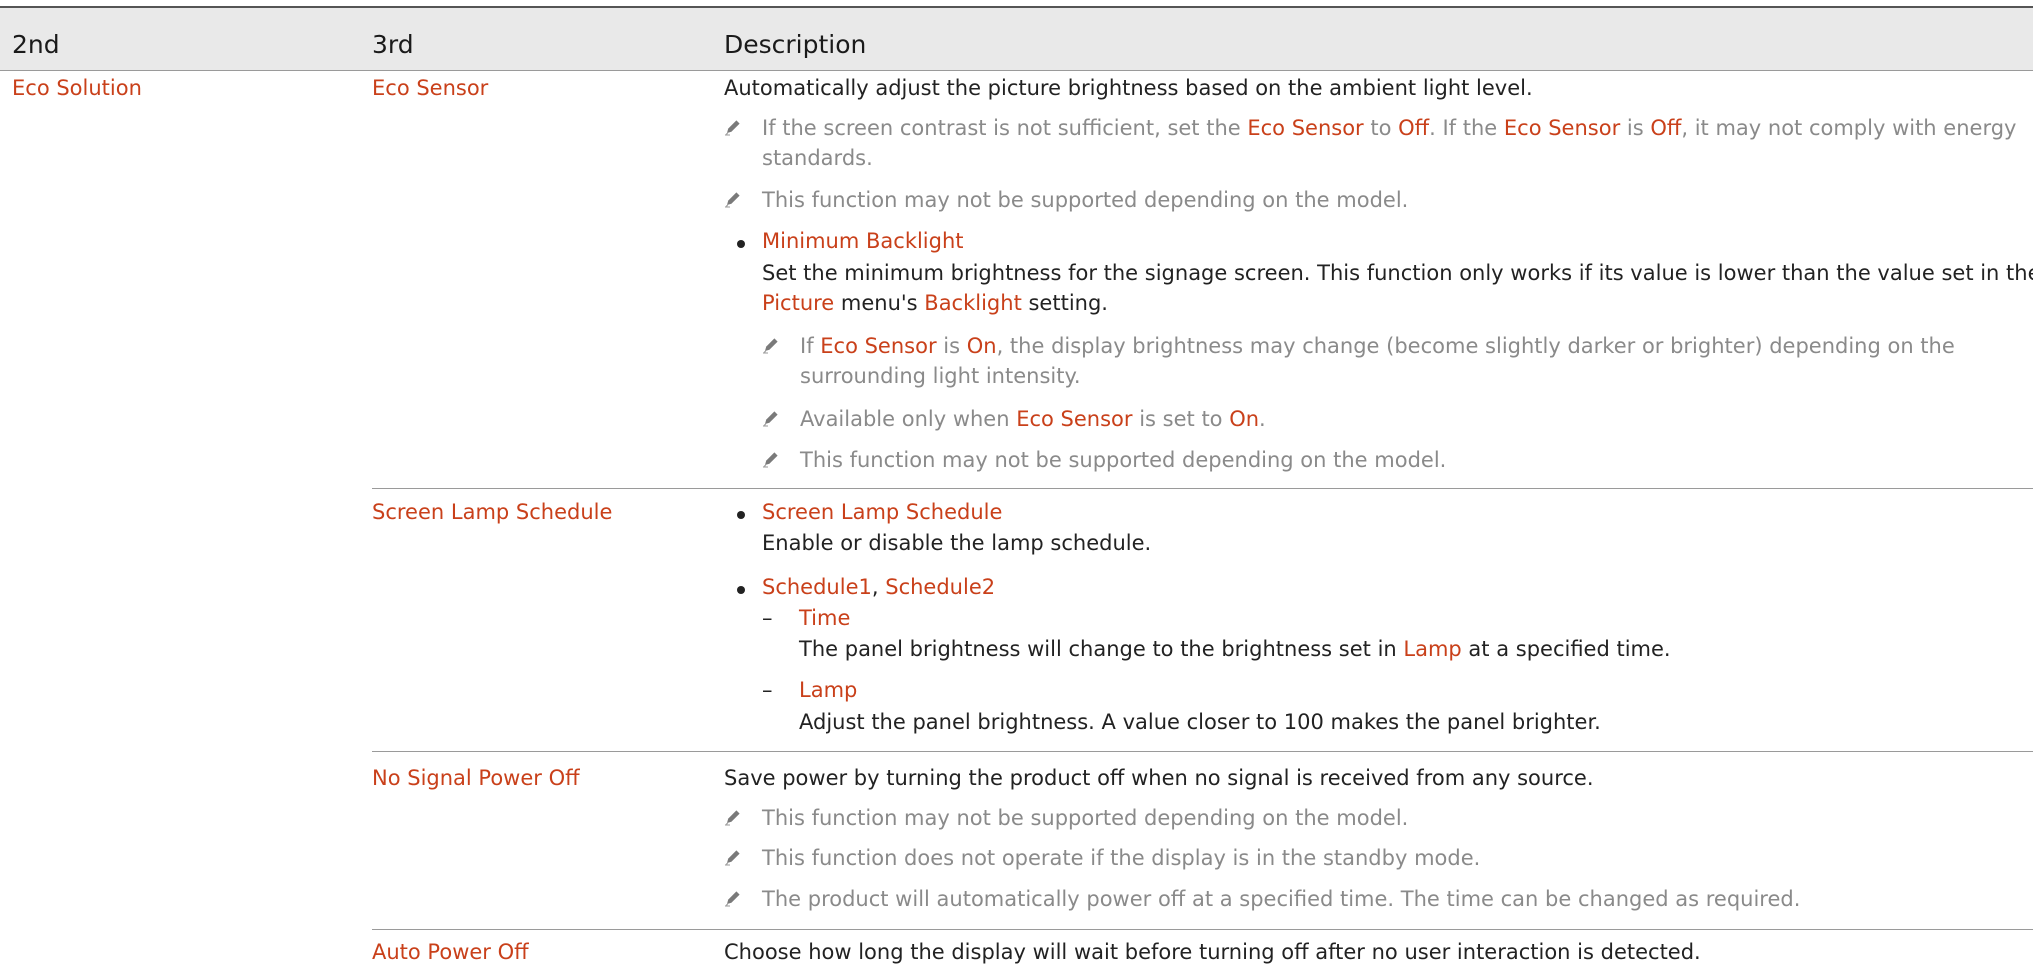  Describe the element at coordinates (882, 512) in the screenshot. I see `screen-lamp-schedule-title: Screen Lamp Schedule` at that location.